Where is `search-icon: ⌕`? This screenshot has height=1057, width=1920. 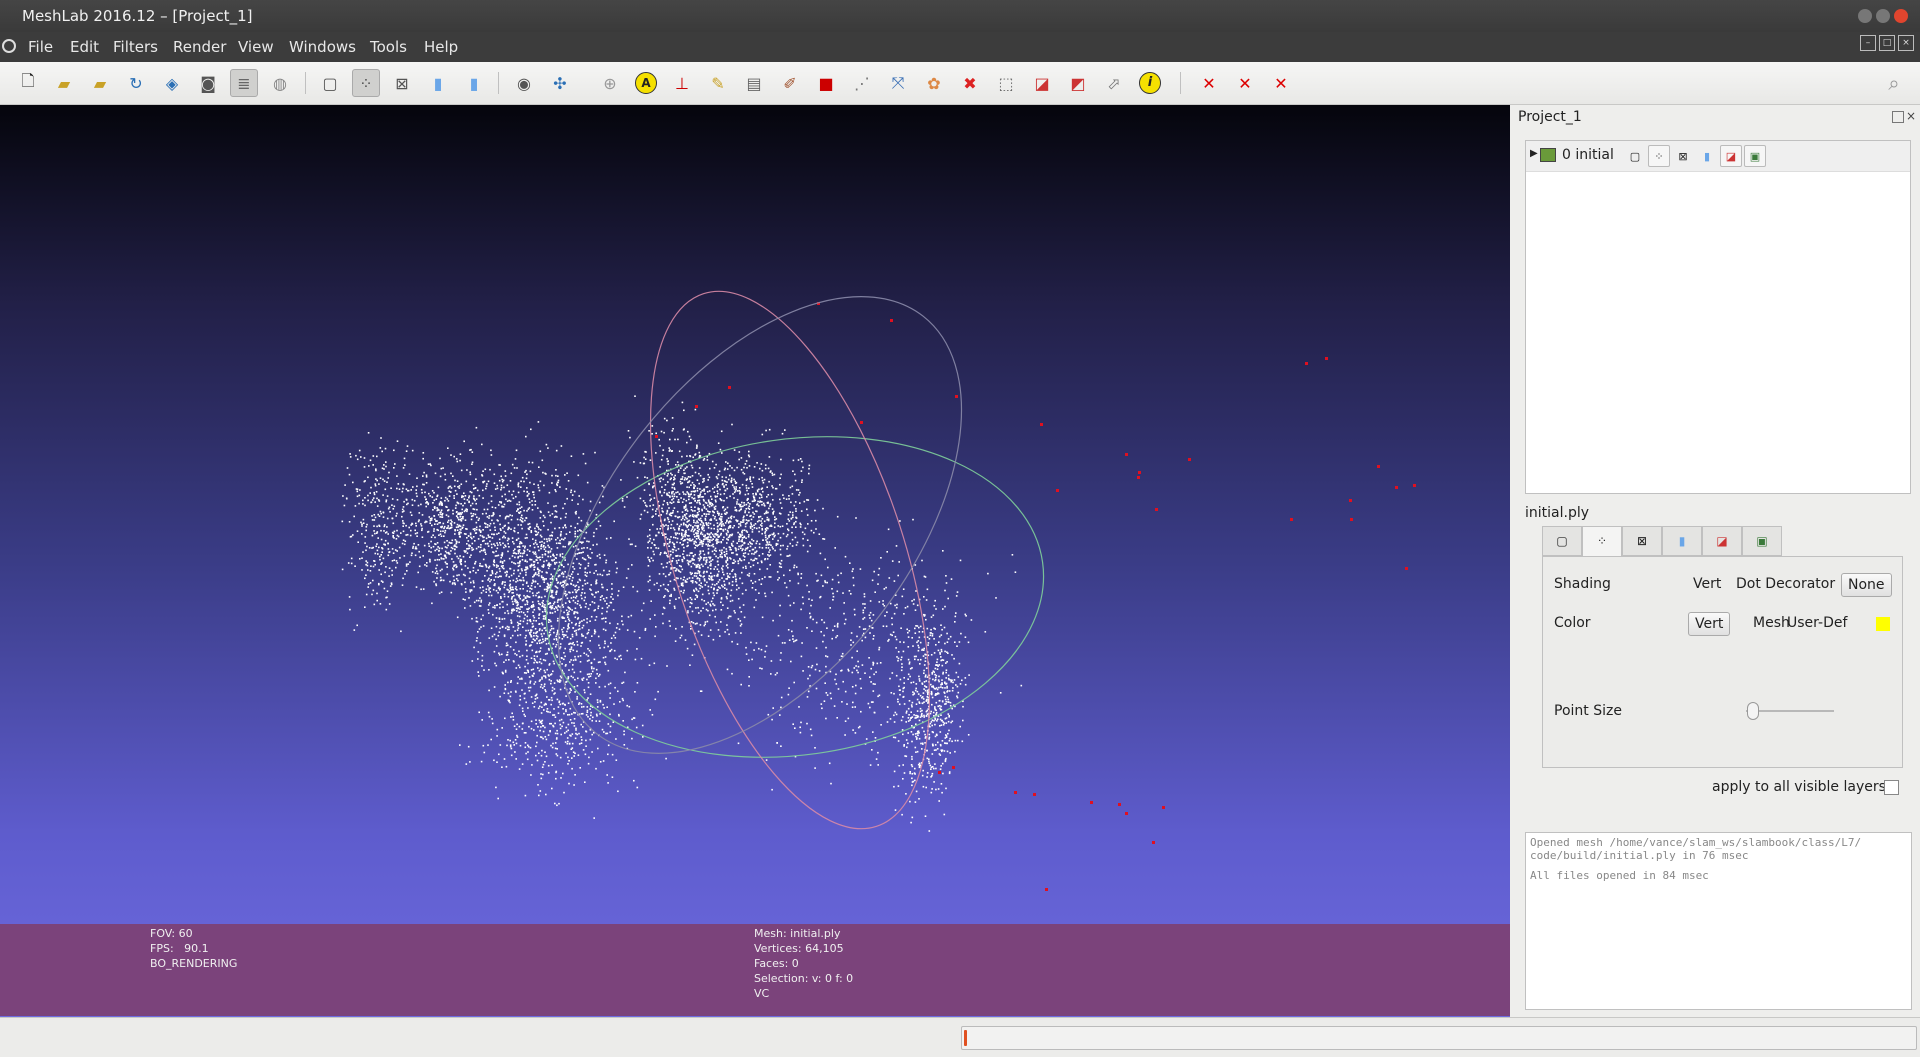 search-icon: ⌕ is located at coordinates (1894, 83).